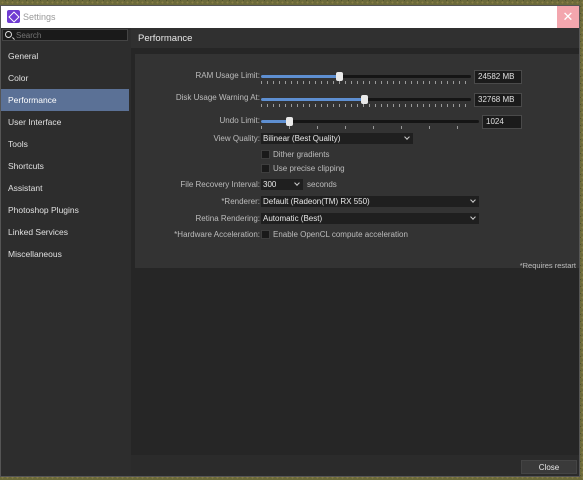 Image resolution: width=583 pixels, height=480 pixels. Describe the element at coordinates (217, 97) in the screenshot. I see `disk-warning-label: Disk Usage Warning At:` at that location.